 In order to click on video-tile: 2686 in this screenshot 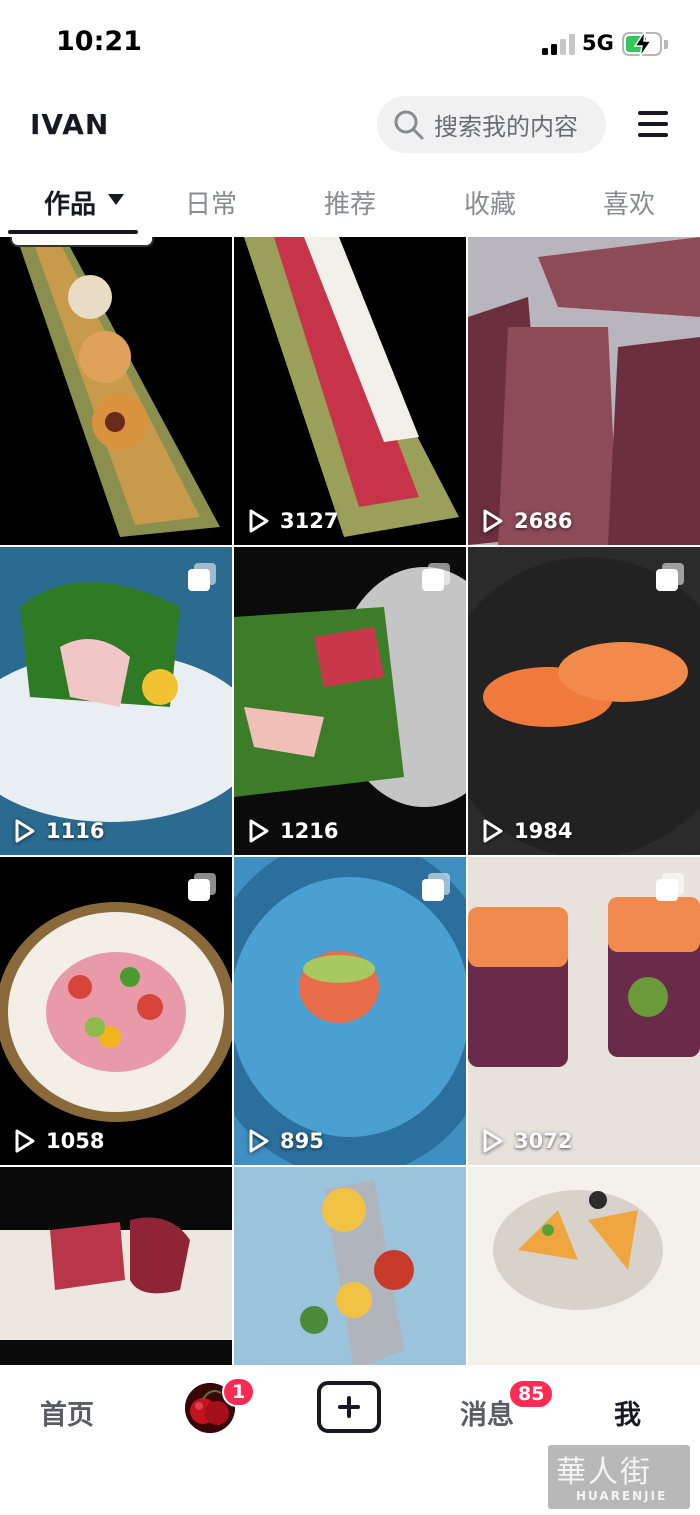, I will do `click(584, 391)`.